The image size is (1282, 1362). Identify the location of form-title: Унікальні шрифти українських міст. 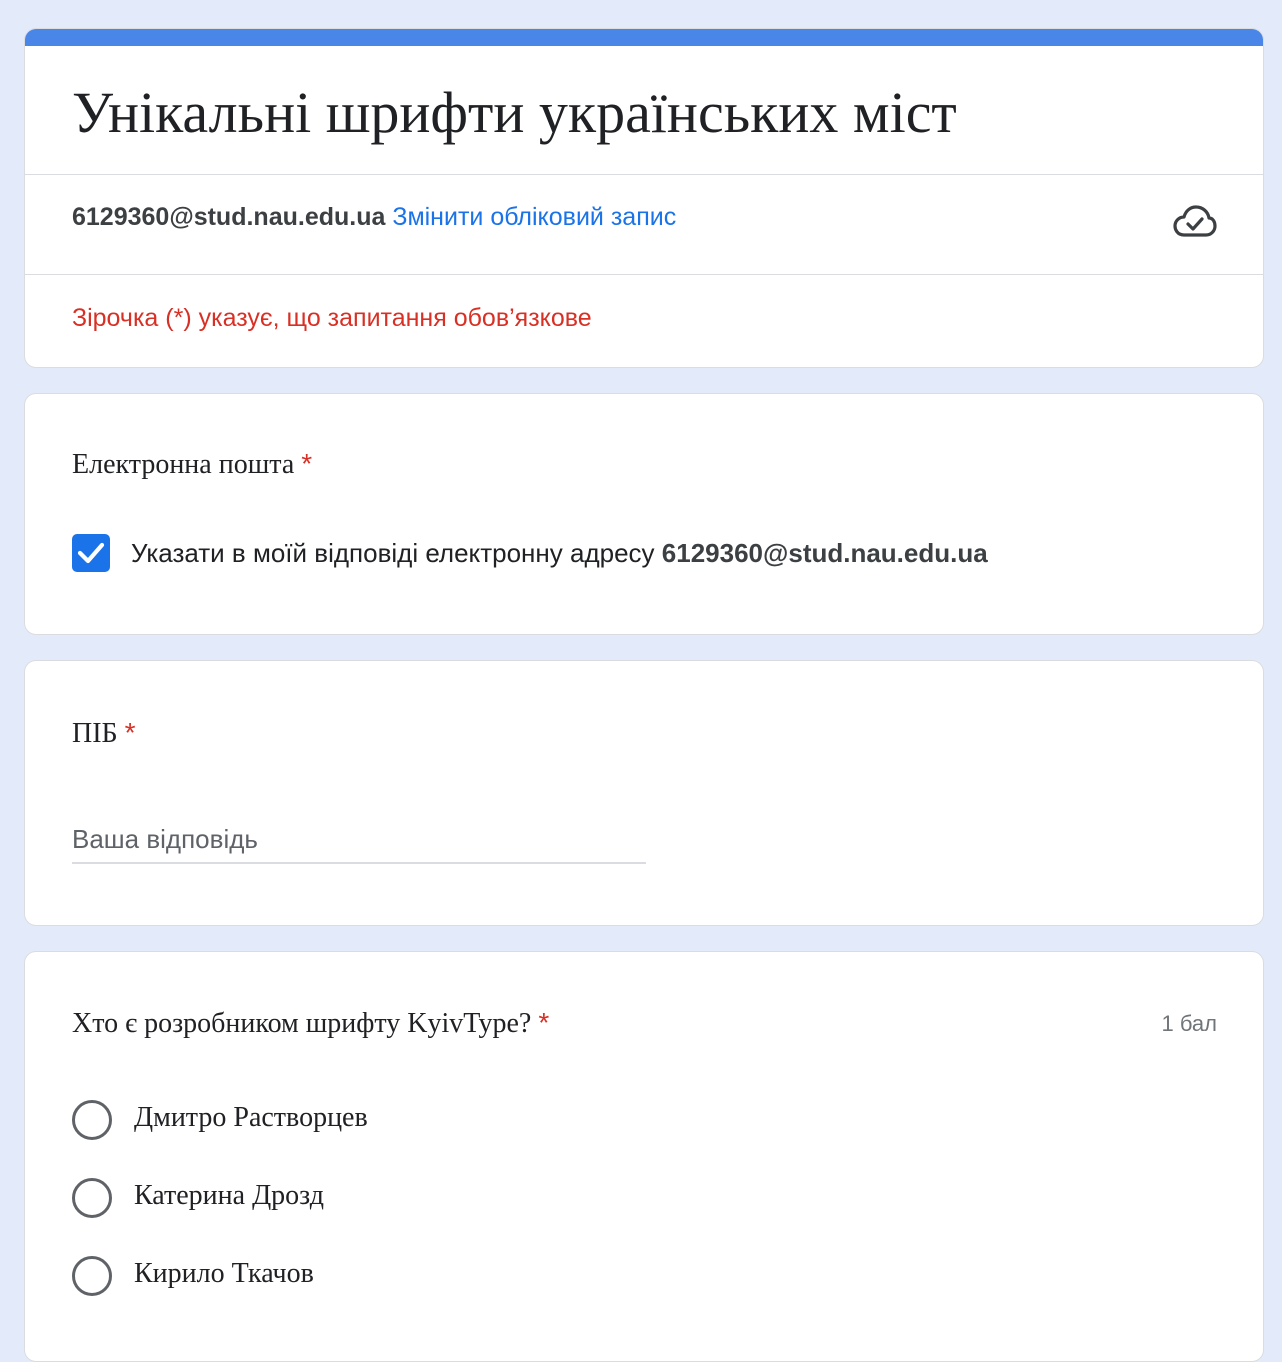
(514, 112).